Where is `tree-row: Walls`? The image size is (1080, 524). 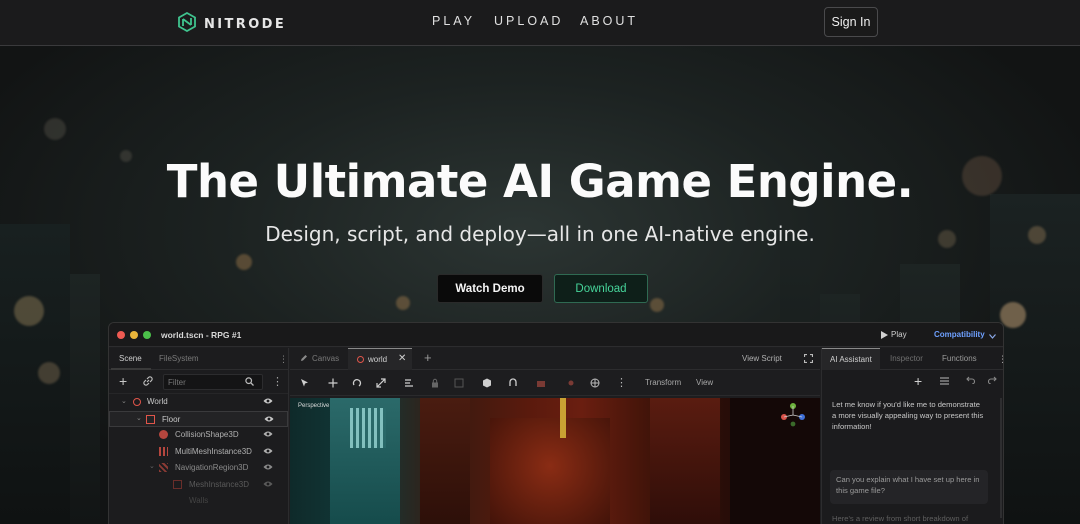
tree-row: Walls is located at coordinates (198, 501).